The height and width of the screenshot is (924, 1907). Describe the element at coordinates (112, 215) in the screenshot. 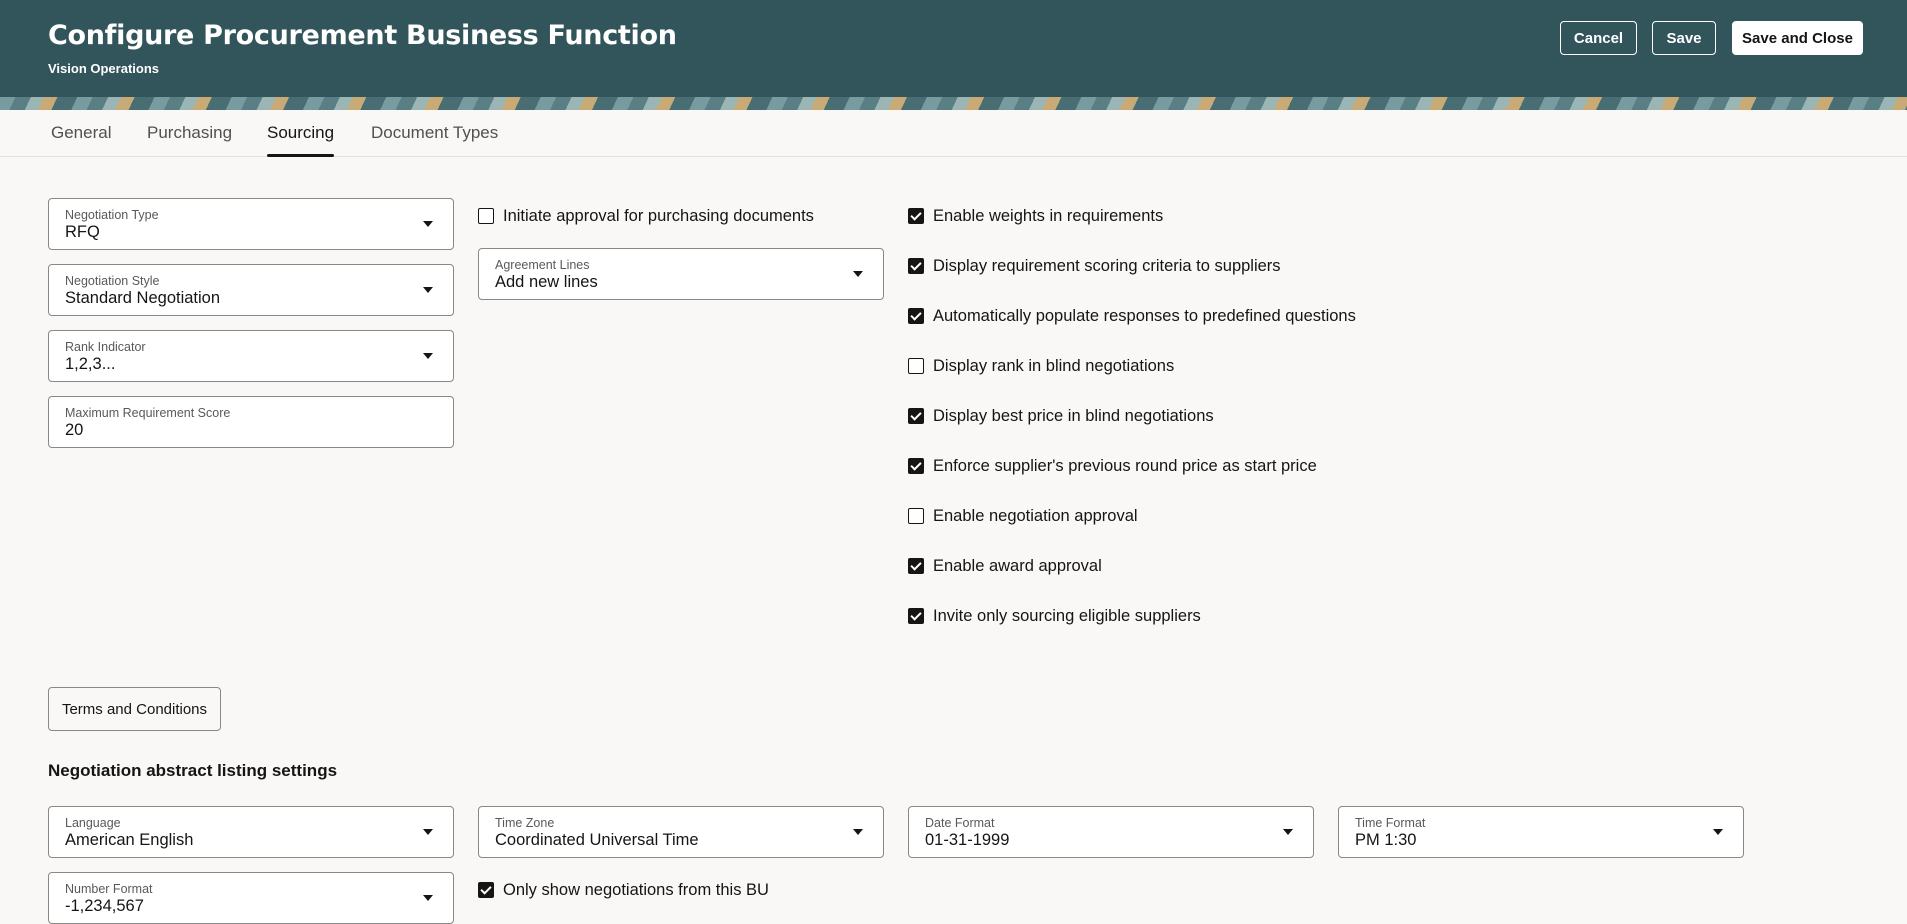

I see `field-label: Negotiation Type` at that location.